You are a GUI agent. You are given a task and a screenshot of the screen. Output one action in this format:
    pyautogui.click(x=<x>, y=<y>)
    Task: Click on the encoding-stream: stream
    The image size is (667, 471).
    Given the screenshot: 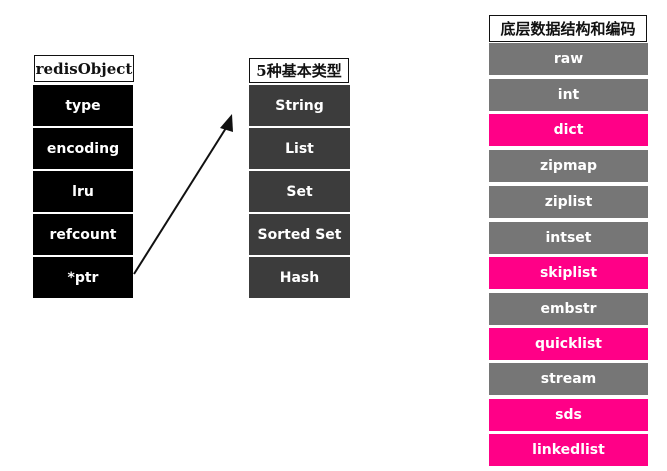 What is the action you would take?
    pyautogui.click(x=568, y=379)
    